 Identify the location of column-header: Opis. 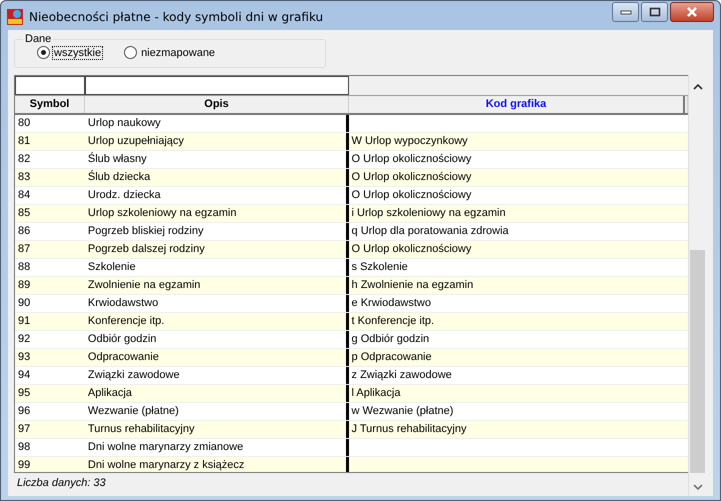
(217, 104).